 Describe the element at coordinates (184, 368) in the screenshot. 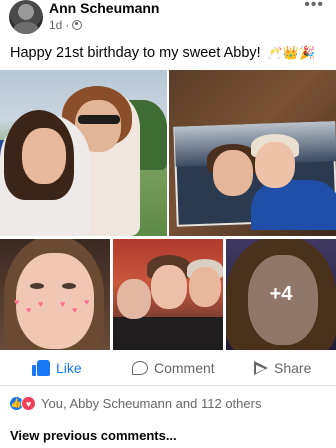

I see `comment-label: Comment` at that location.